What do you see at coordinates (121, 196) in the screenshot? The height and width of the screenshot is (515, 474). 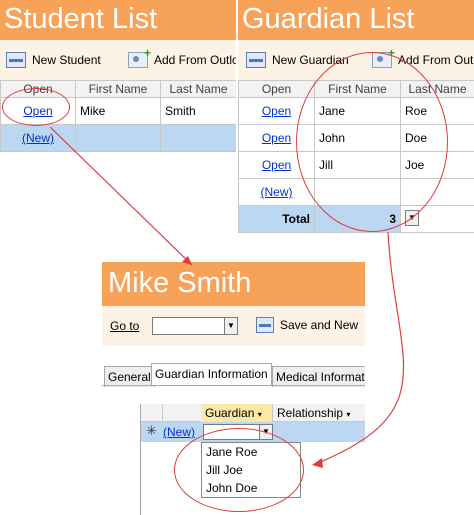 I see `arrow-line` at bounding box center [121, 196].